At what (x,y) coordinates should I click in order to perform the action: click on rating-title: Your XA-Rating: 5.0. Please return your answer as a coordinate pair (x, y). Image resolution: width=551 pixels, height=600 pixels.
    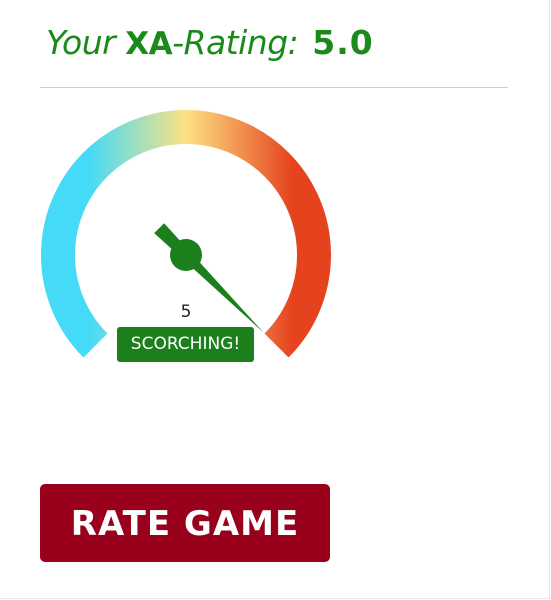
    Looking at the image, I should click on (210, 43).